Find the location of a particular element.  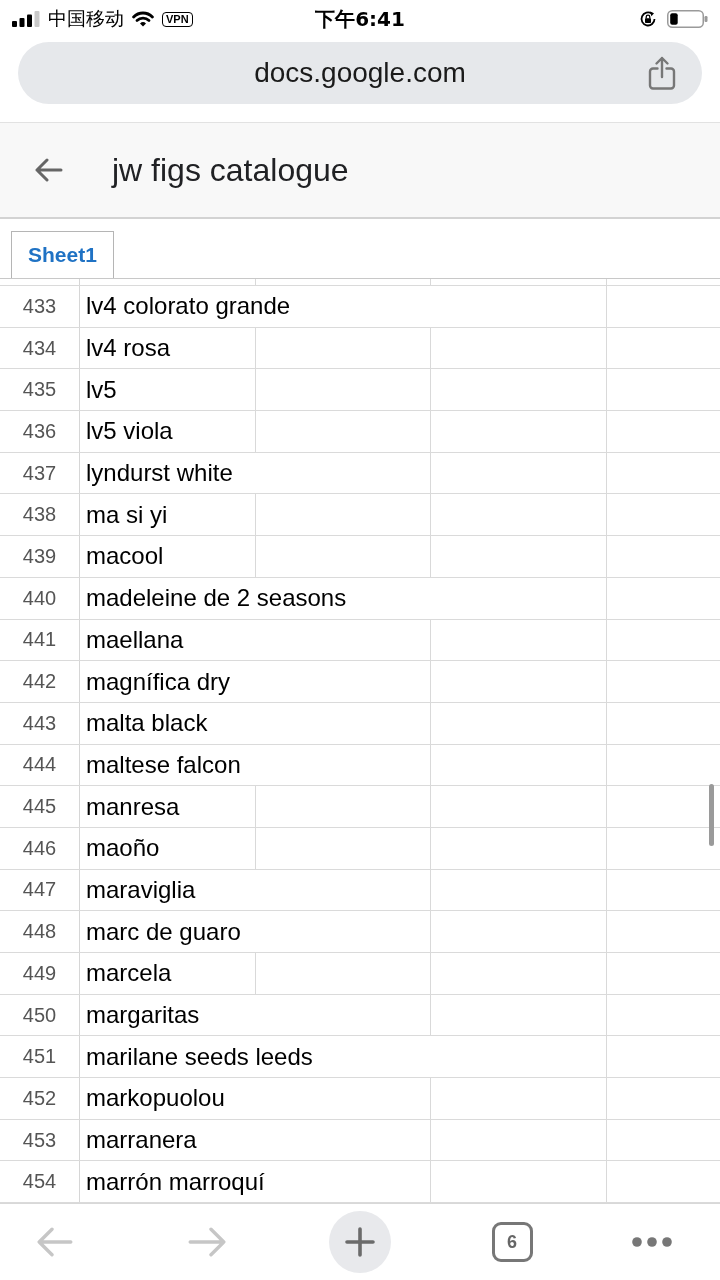

table-cell: lv4 rosa is located at coordinates (168, 348).